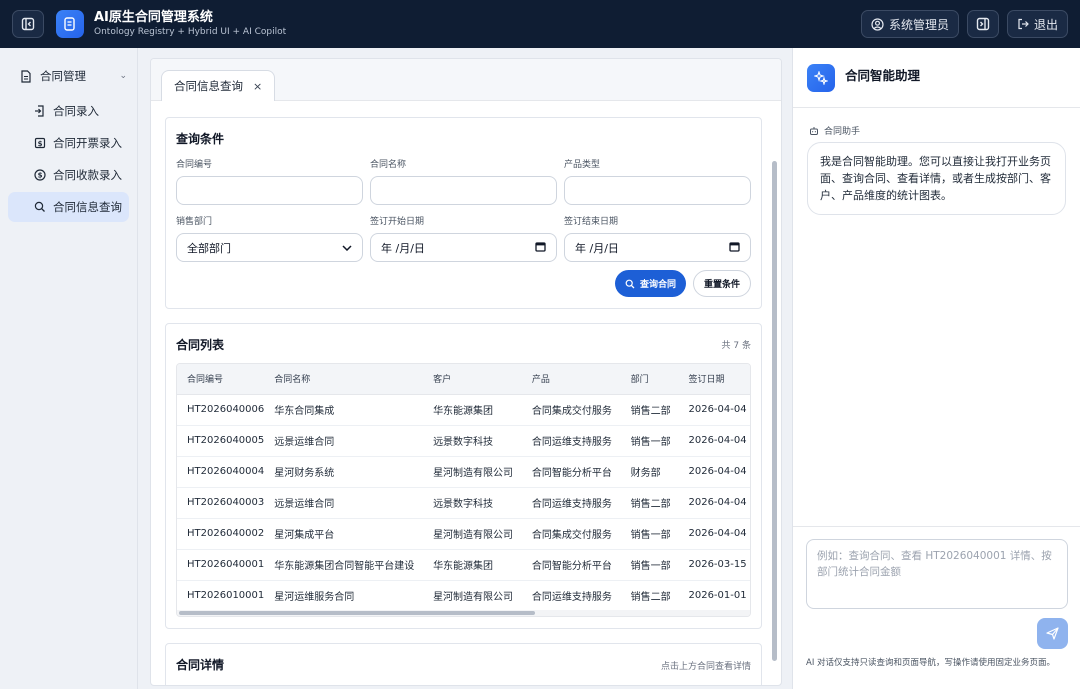  I want to click on logout-button: 退出, so click(1037, 24).